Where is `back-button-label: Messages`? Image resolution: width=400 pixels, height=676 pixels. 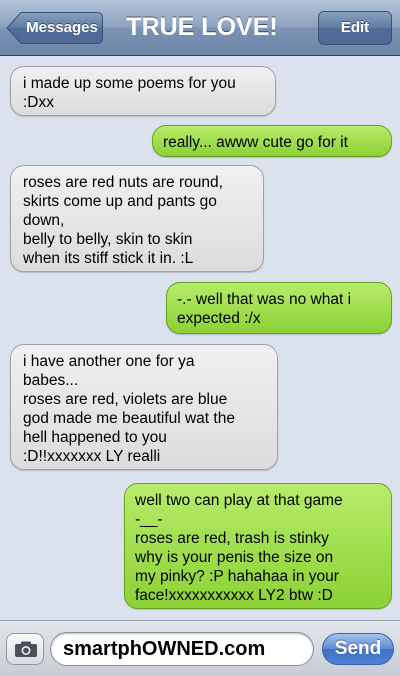
back-button-label: Messages is located at coordinates (62, 27).